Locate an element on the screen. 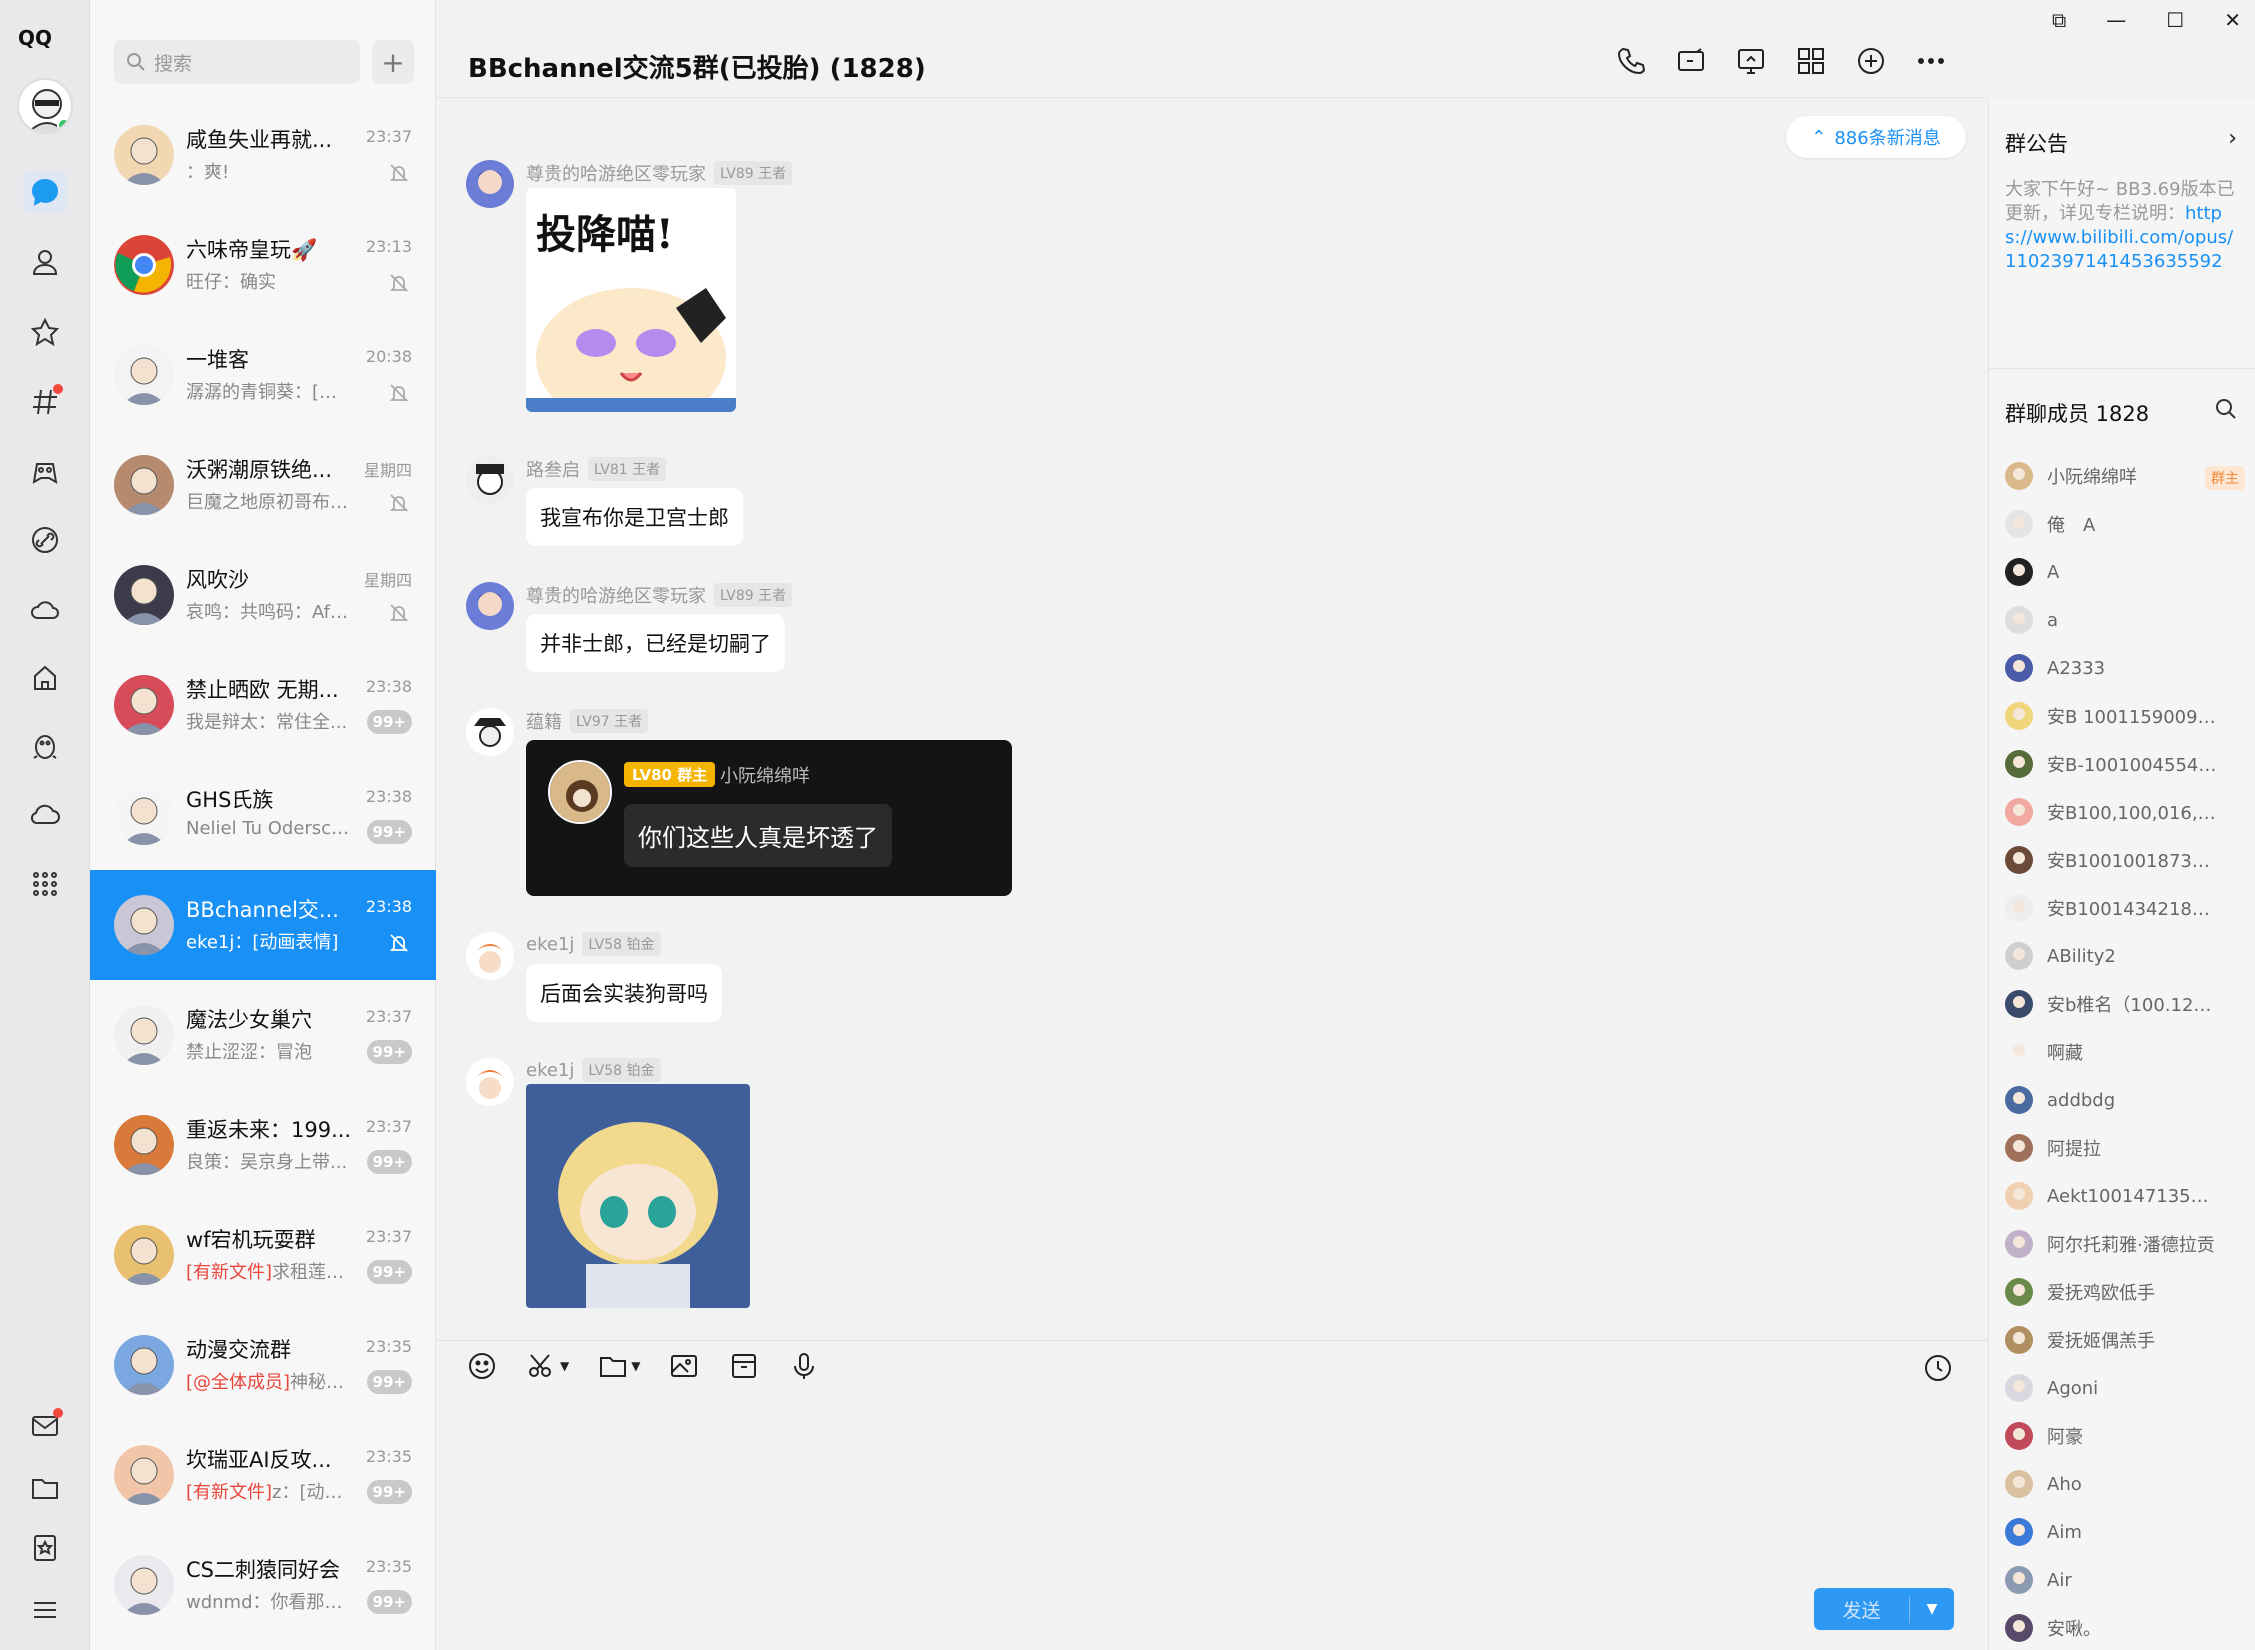 This screenshot has height=1650, width=2255. shop-icon is located at coordinates (45, 678).